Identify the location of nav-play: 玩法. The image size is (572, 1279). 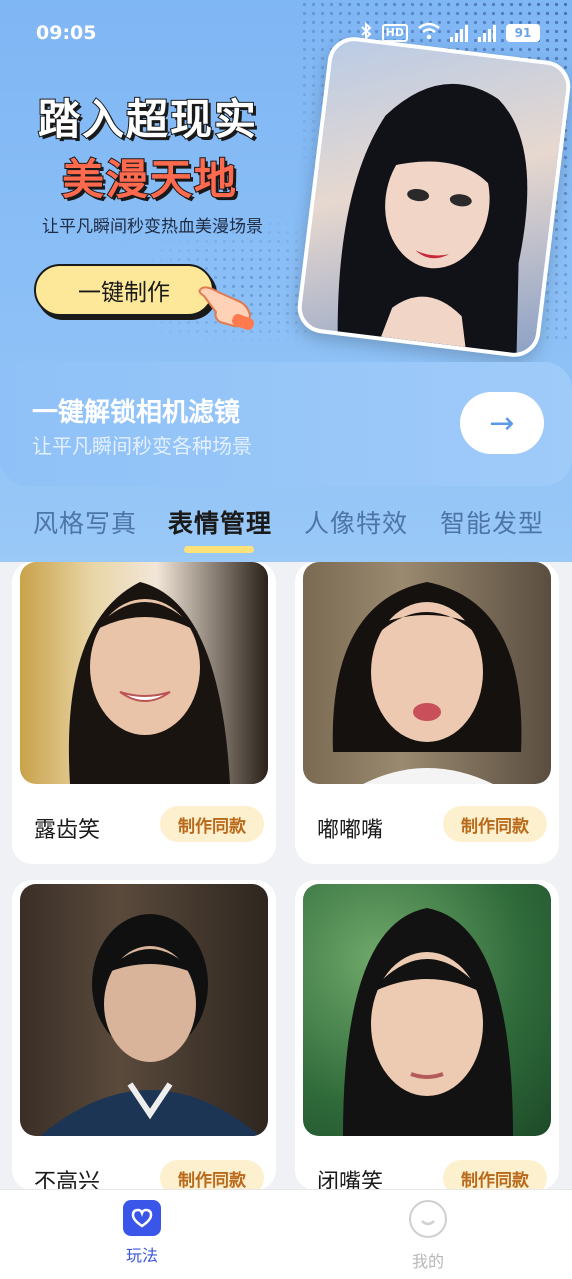
(142, 1233).